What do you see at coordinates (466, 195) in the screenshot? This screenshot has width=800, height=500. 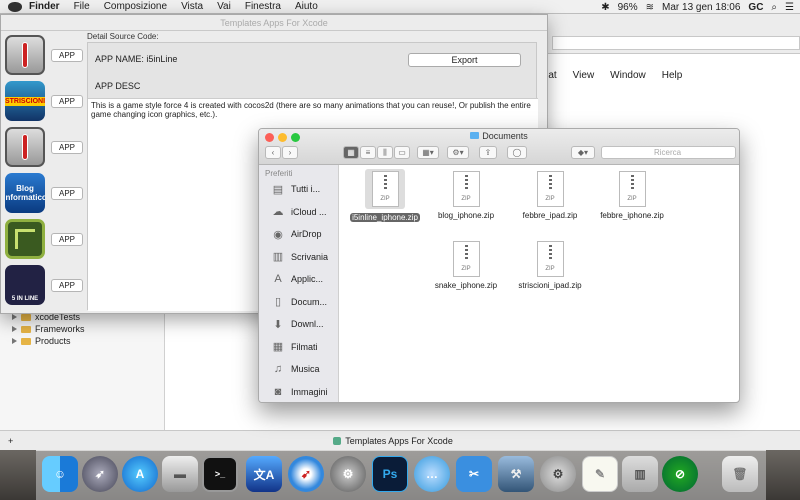 I see `file-item: ZIP blog_iphone.zip` at bounding box center [466, 195].